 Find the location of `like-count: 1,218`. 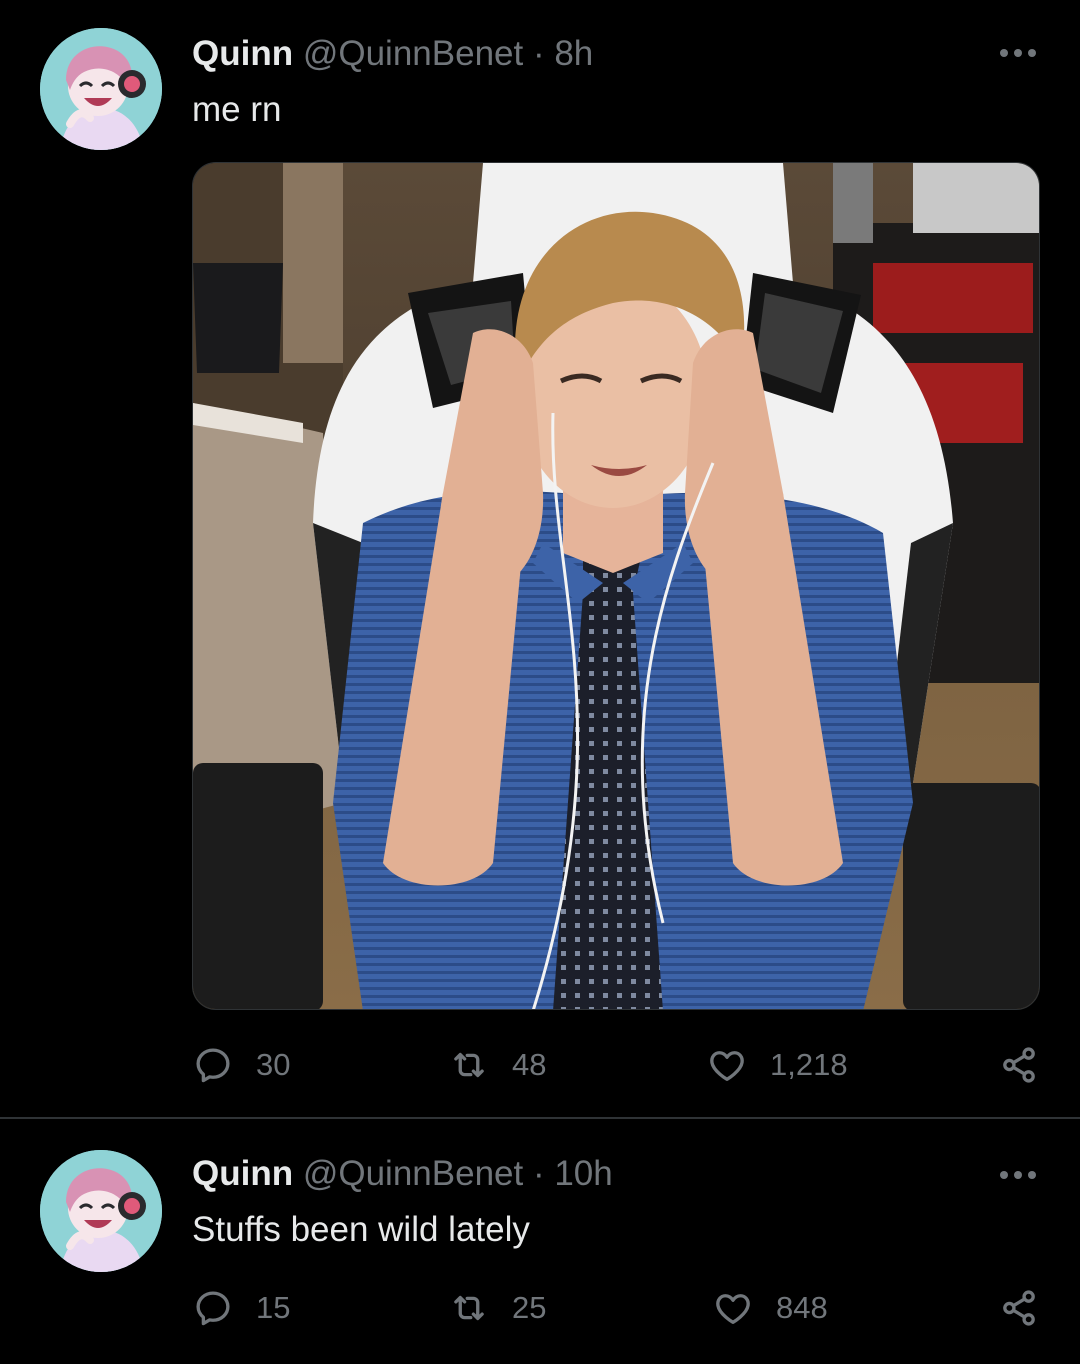

like-count: 1,218 is located at coordinates (809, 1064).